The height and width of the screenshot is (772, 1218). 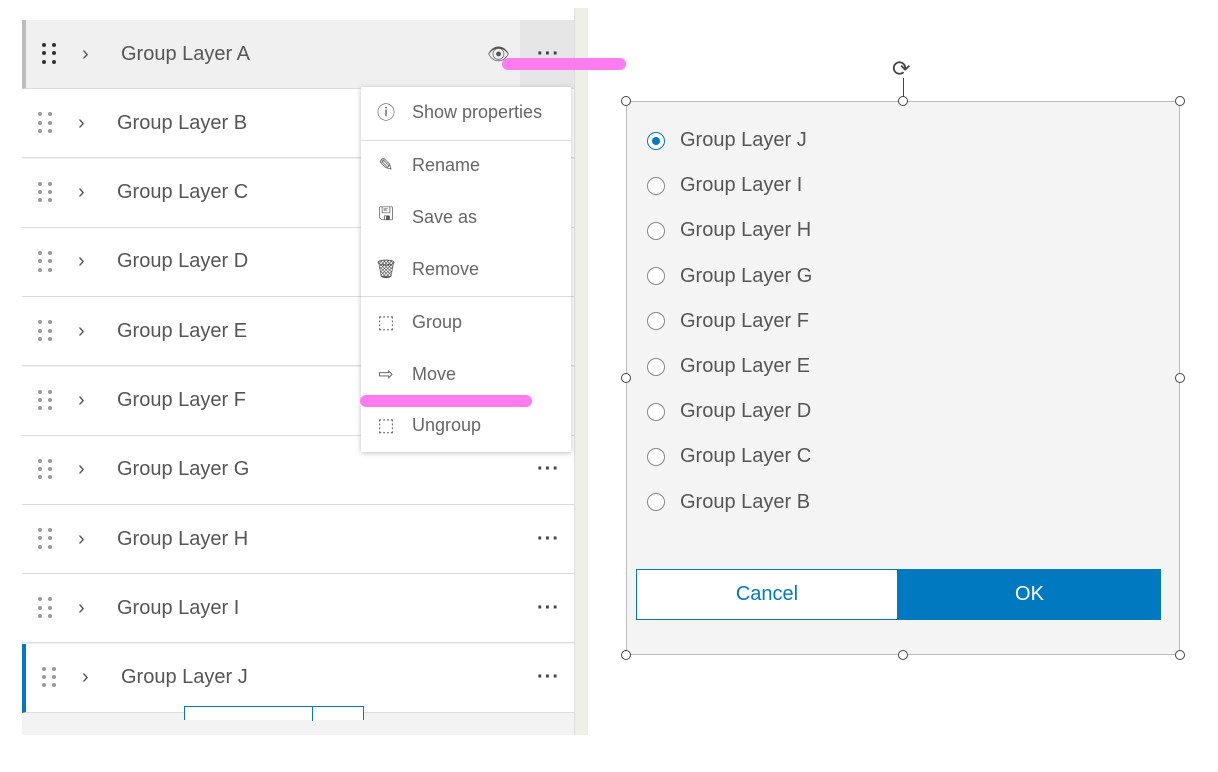 What do you see at coordinates (183, 261) in the screenshot?
I see `layer-label: Group Layer D` at bounding box center [183, 261].